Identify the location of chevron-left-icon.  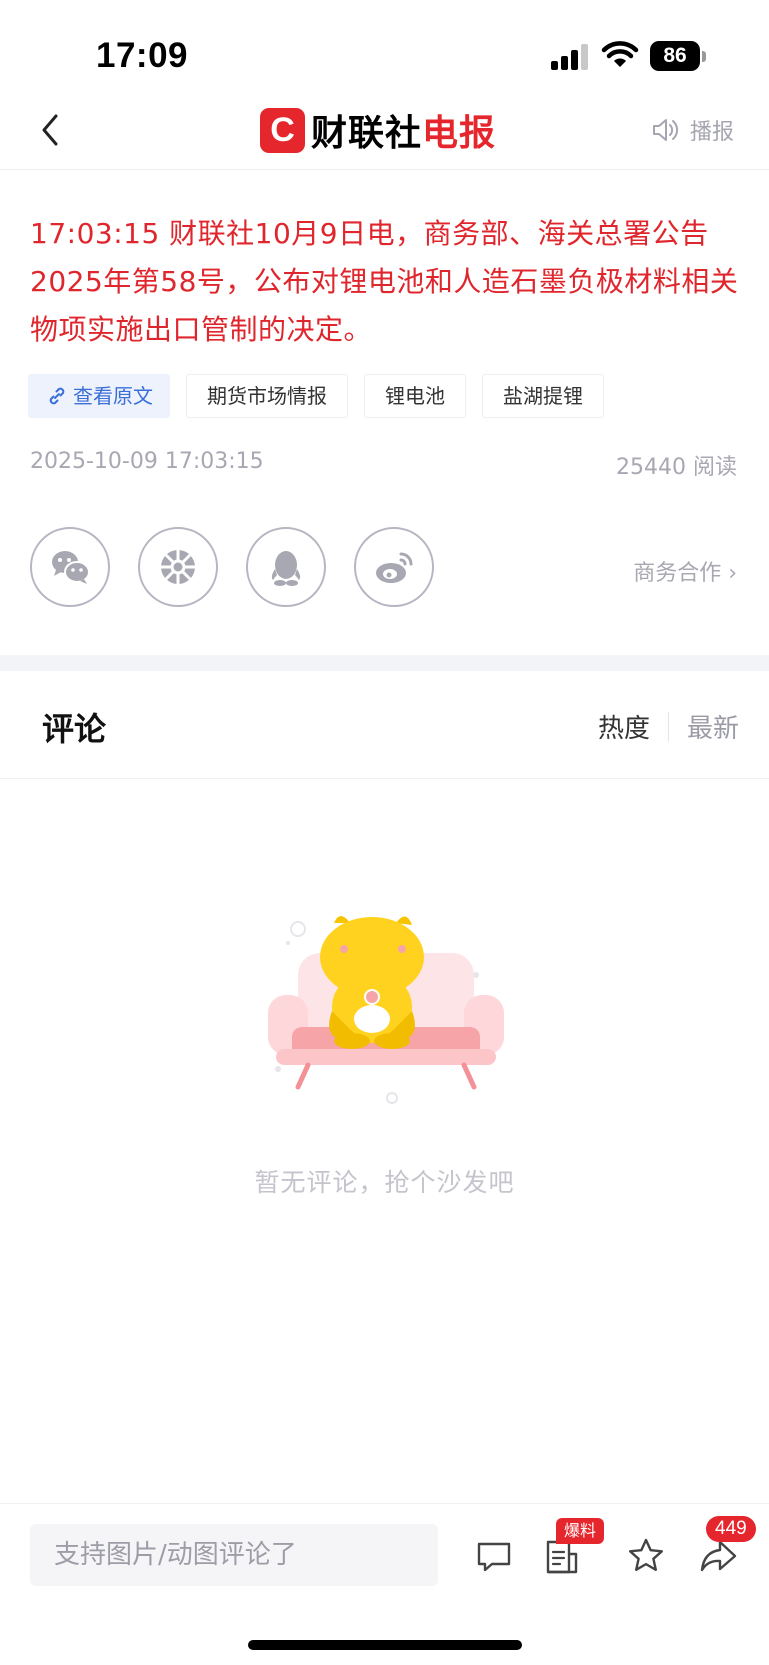
(50, 130).